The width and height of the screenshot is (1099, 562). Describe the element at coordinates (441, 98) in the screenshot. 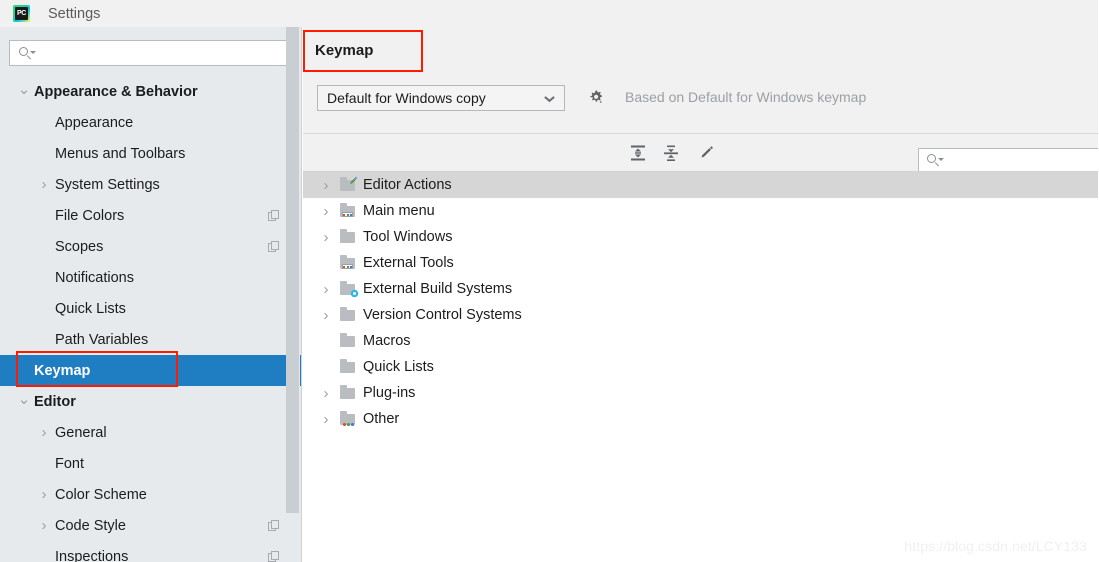

I see `keymap-select: Default for Windows copy` at that location.